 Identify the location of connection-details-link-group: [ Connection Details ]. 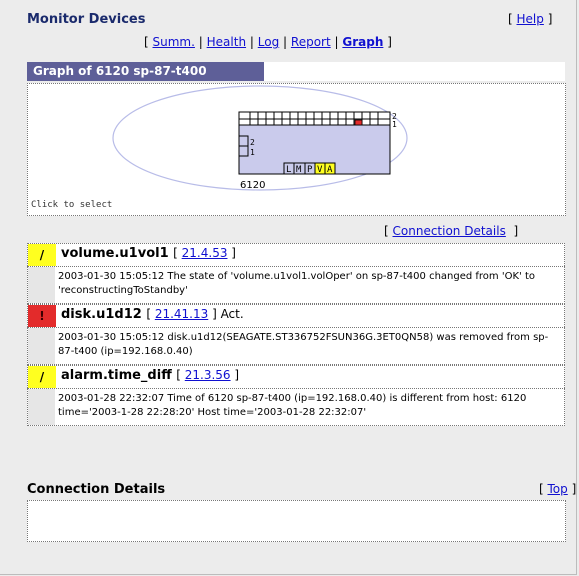
(451, 231).